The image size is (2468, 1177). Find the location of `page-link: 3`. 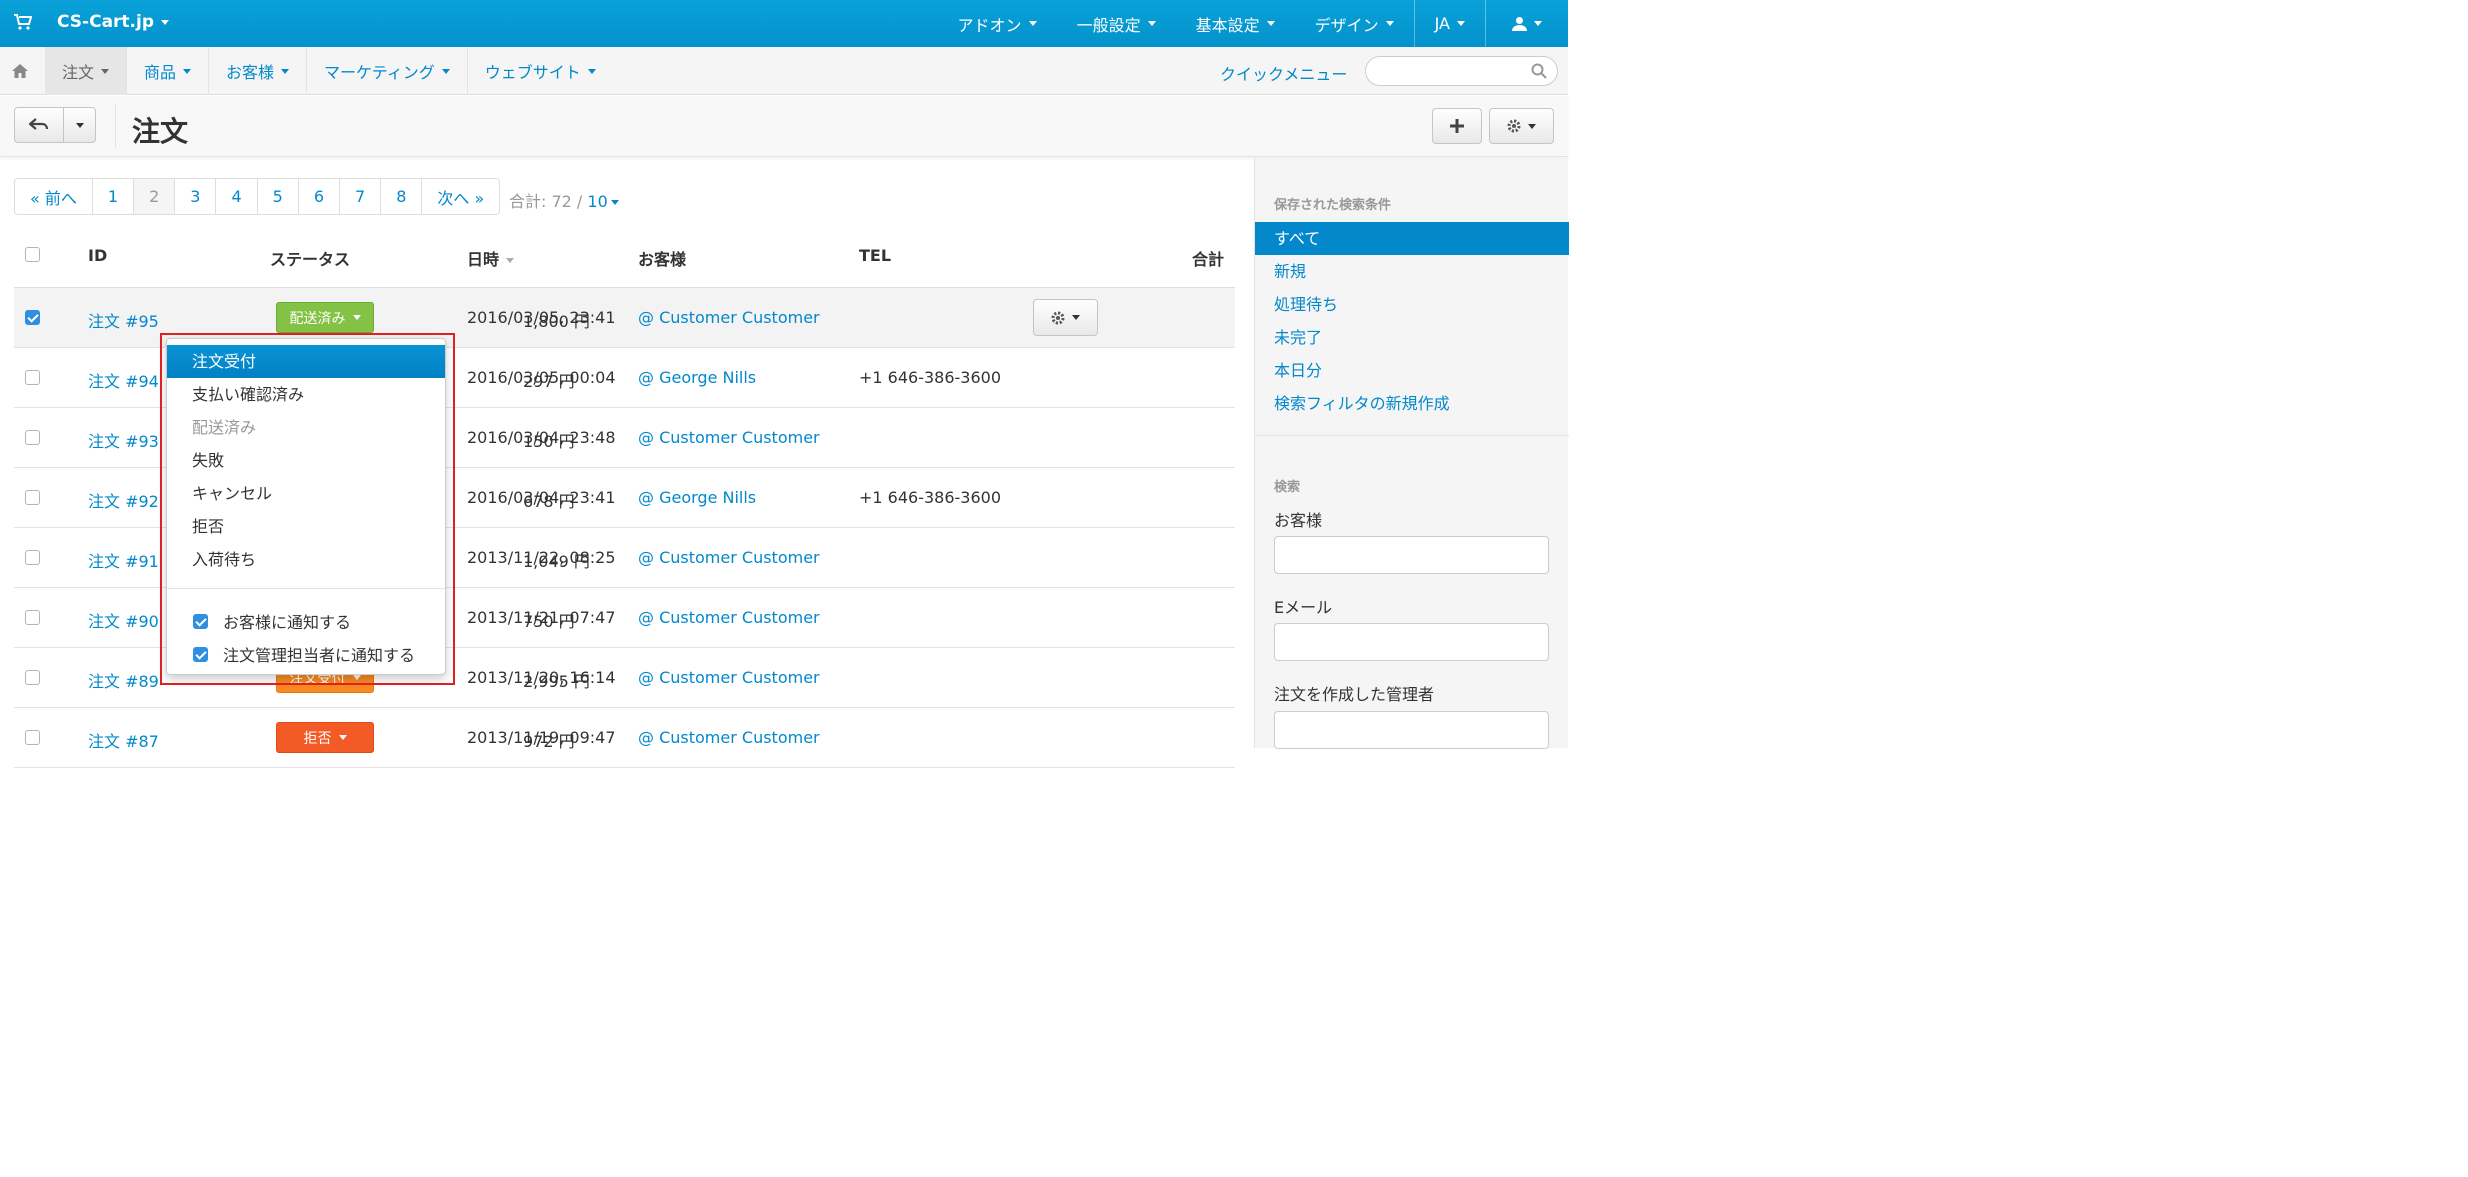

page-link: 3 is located at coordinates (196, 196).